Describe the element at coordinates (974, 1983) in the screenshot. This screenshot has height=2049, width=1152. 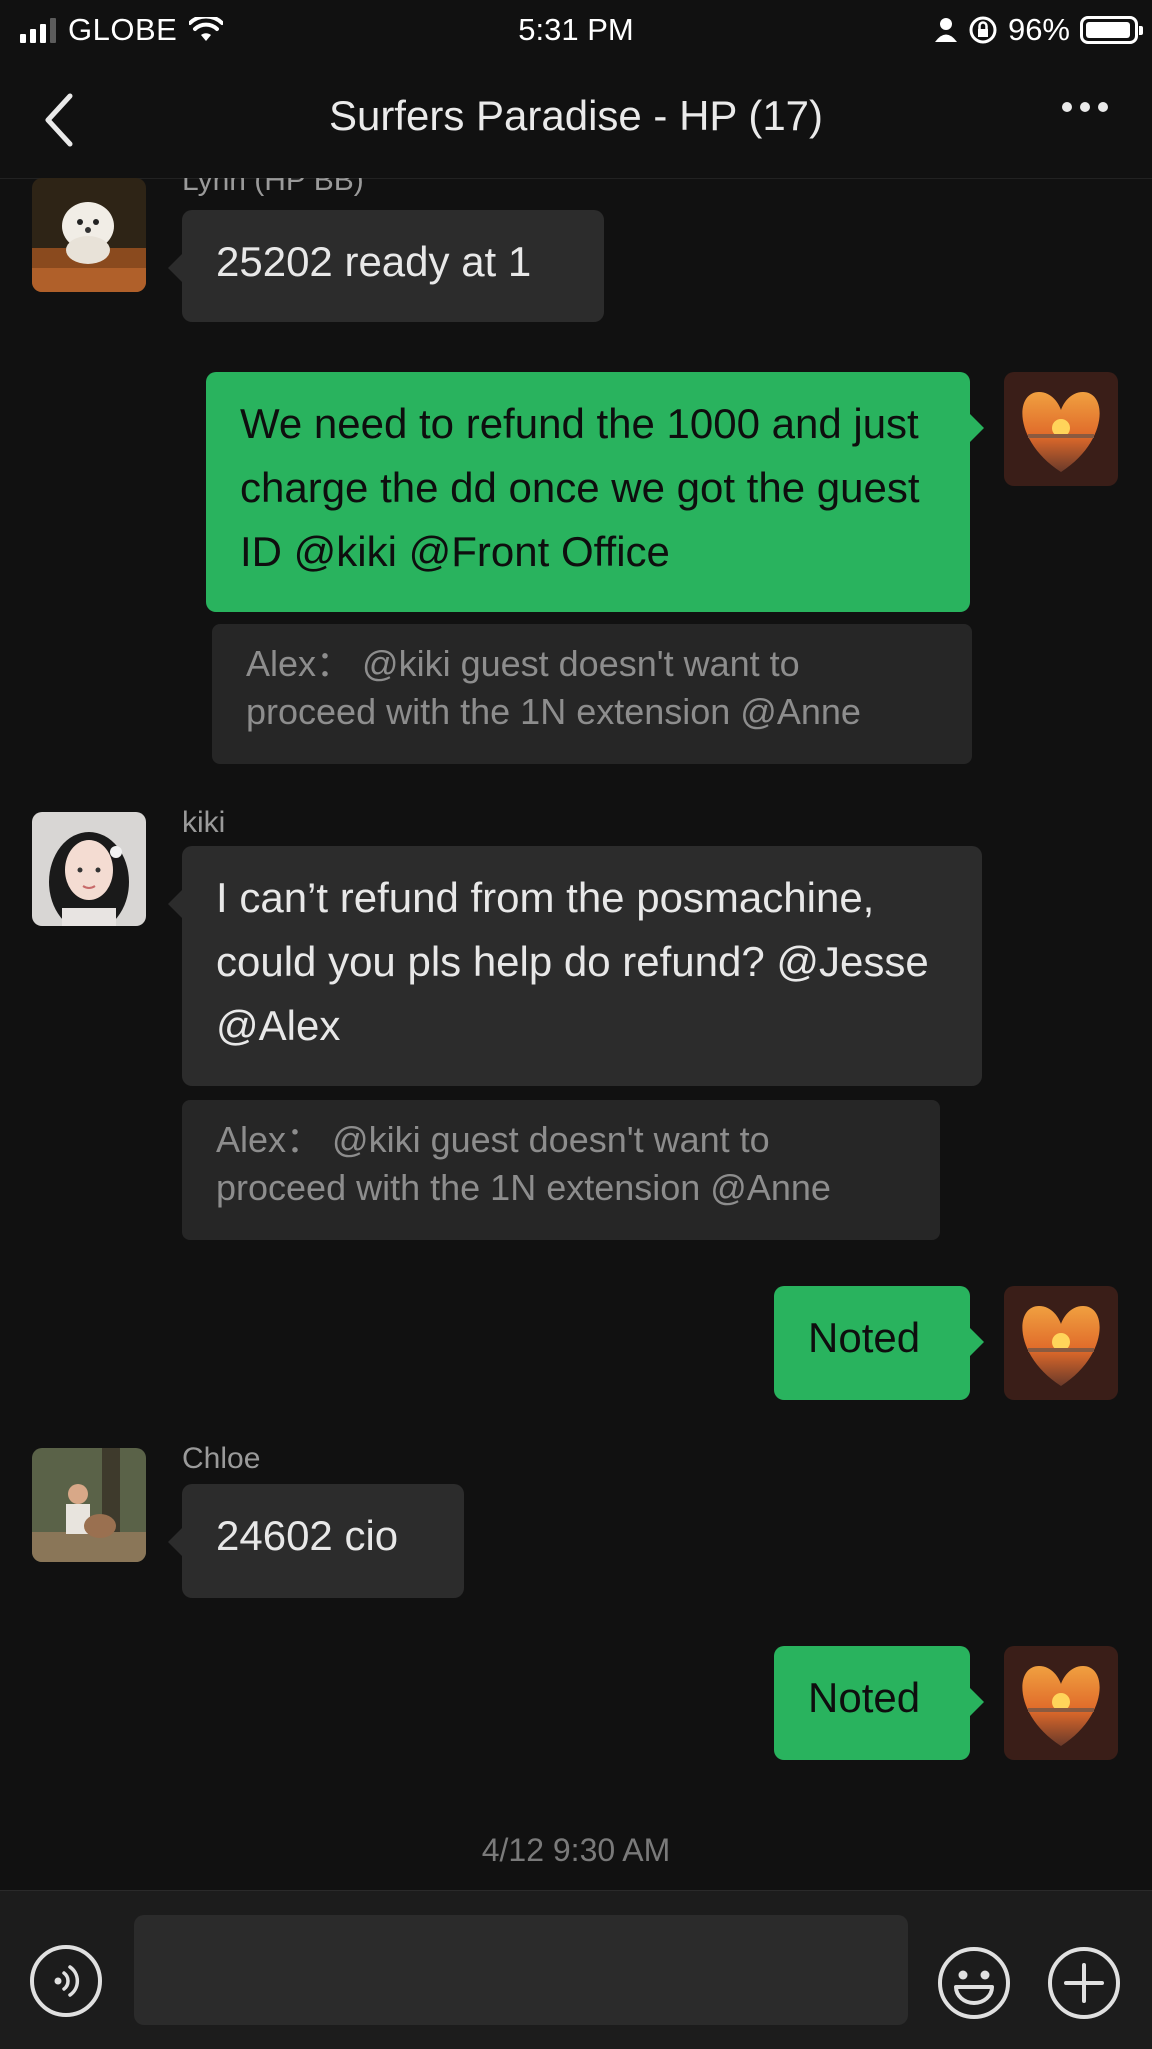
I see `emoji-icon` at that location.